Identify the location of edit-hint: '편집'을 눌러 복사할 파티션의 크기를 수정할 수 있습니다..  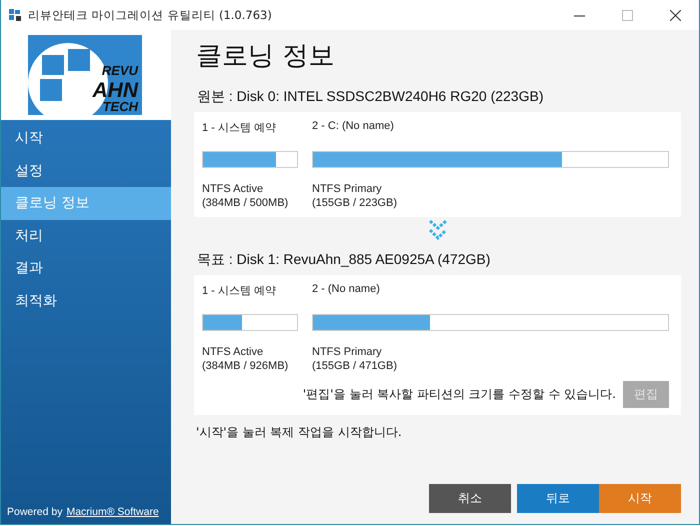
(459, 394).